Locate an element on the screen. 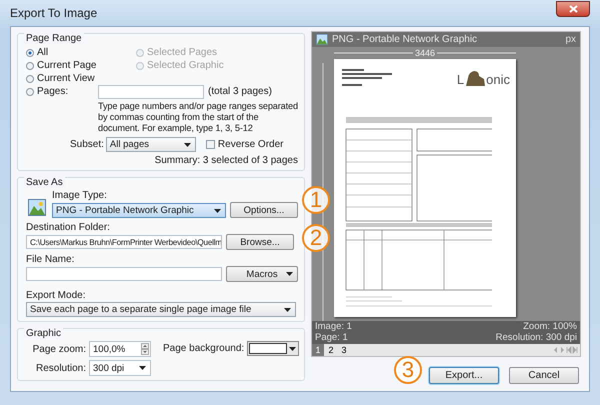  logo-text: onic is located at coordinates (498, 79).